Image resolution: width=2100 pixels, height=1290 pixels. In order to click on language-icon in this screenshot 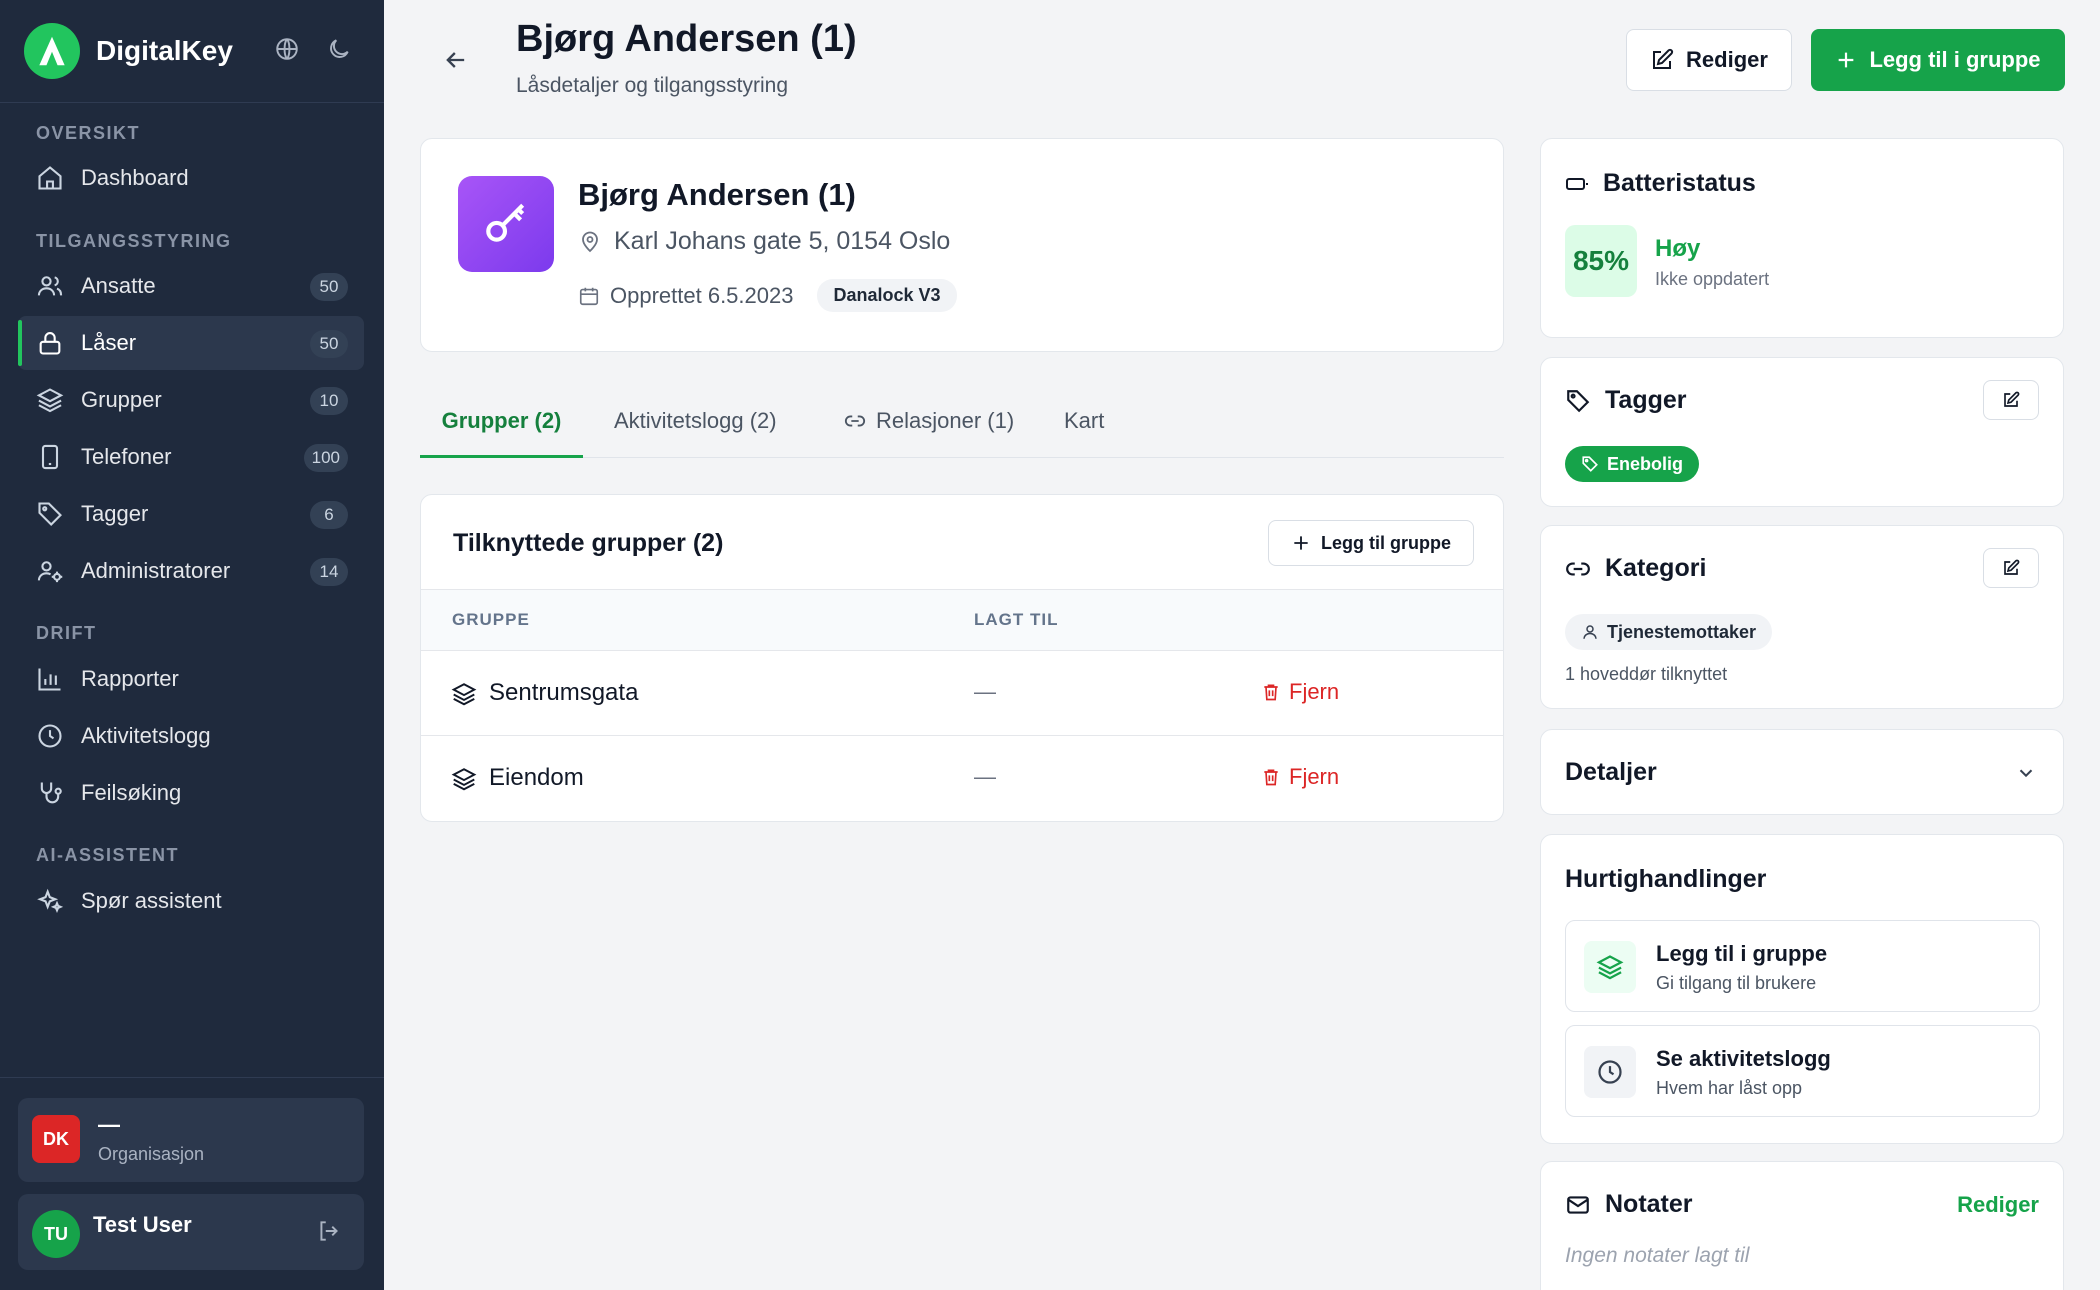, I will do `click(287, 49)`.